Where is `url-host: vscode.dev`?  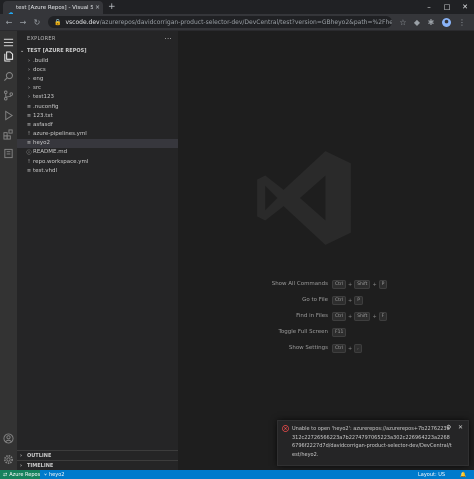 url-host: vscode.dev is located at coordinates (82, 22).